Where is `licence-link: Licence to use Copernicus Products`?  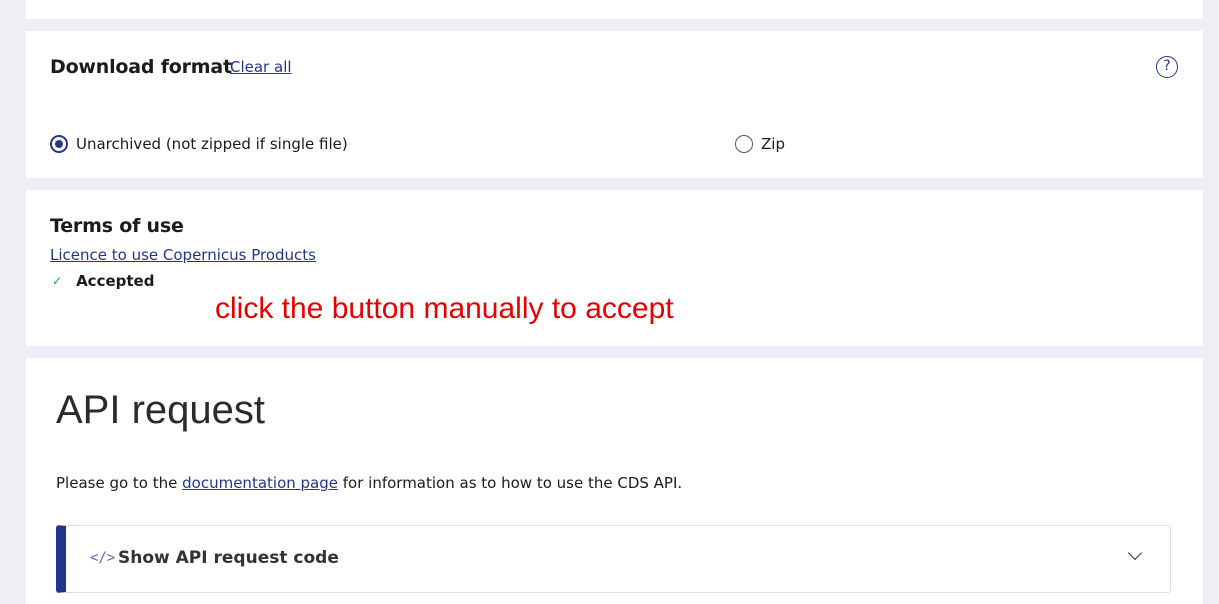 licence-link: Licence to use Copernicus Products is located at coordinates (183, 255).